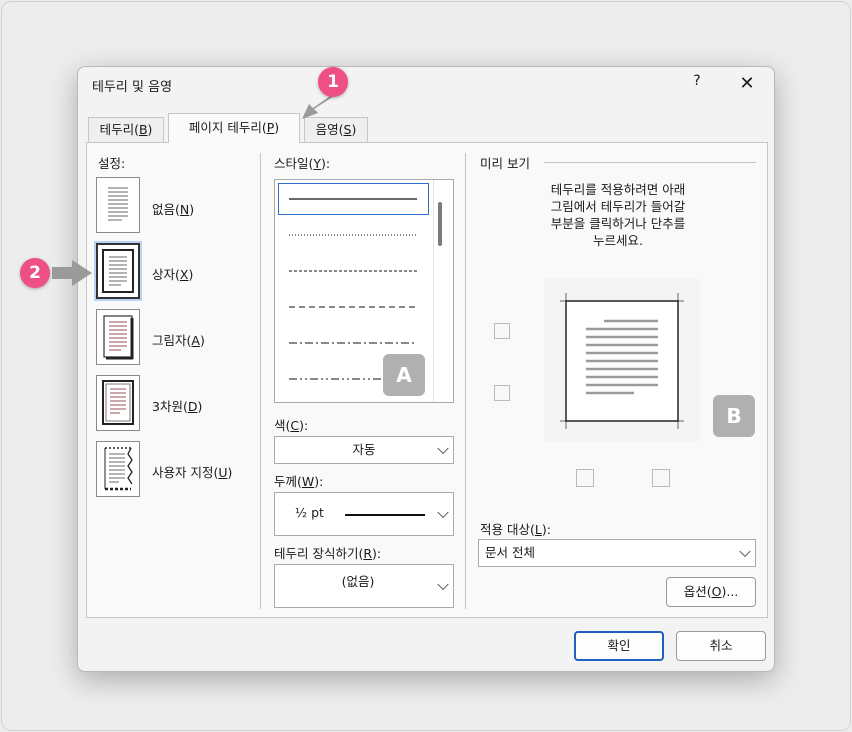 This screenshot has height=732, width=852. I want to click on color-dropdown: 자동, so click(364, 450).